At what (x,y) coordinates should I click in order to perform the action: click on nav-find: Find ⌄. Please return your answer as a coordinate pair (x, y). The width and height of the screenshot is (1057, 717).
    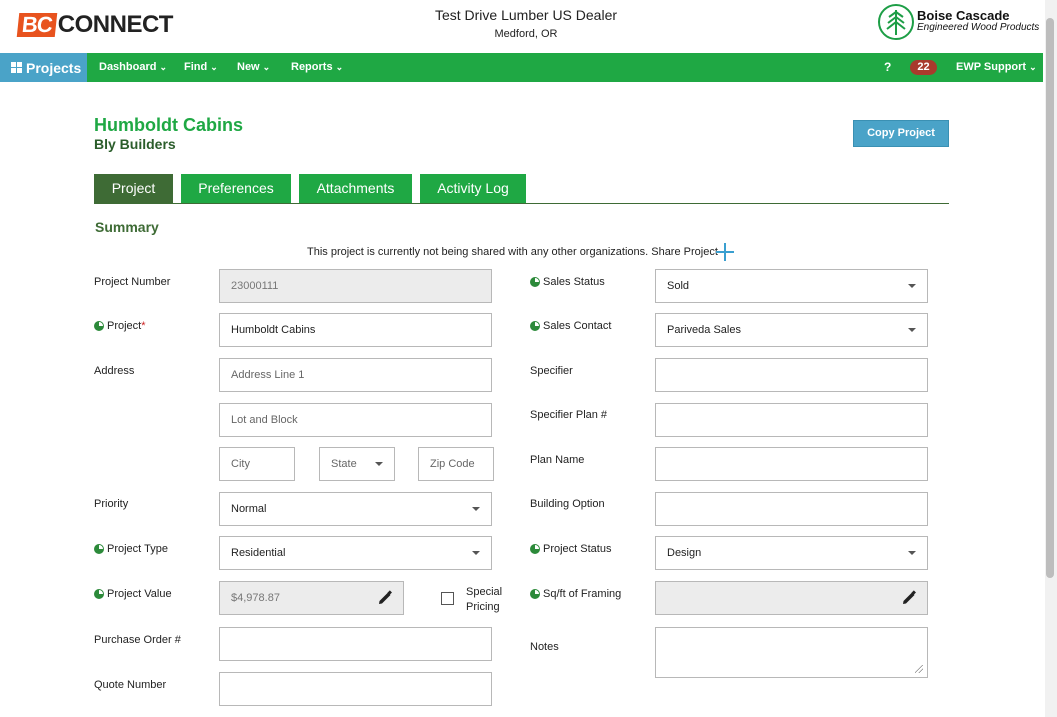
    Looking at the image, I should click on (201, 67).